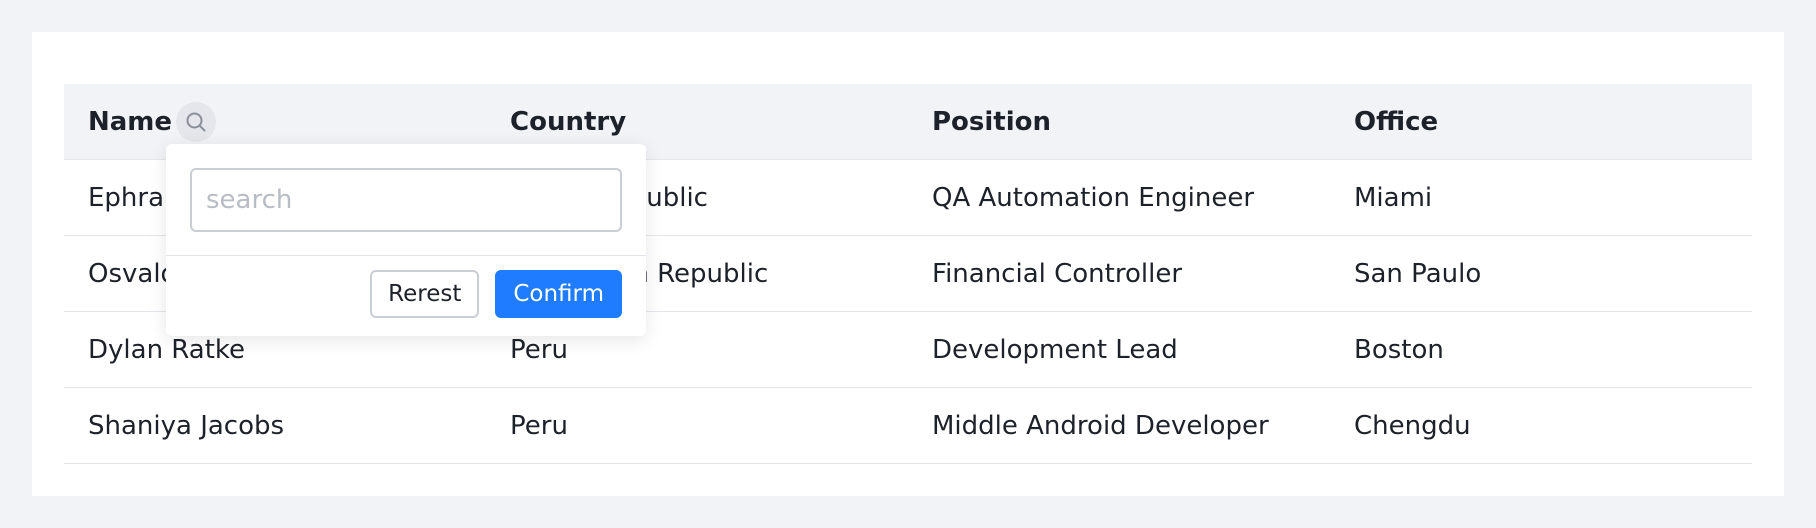 The image size is (1816, 528). I want to click on filter-actions: Rerest Confirm, so click(406, 287).